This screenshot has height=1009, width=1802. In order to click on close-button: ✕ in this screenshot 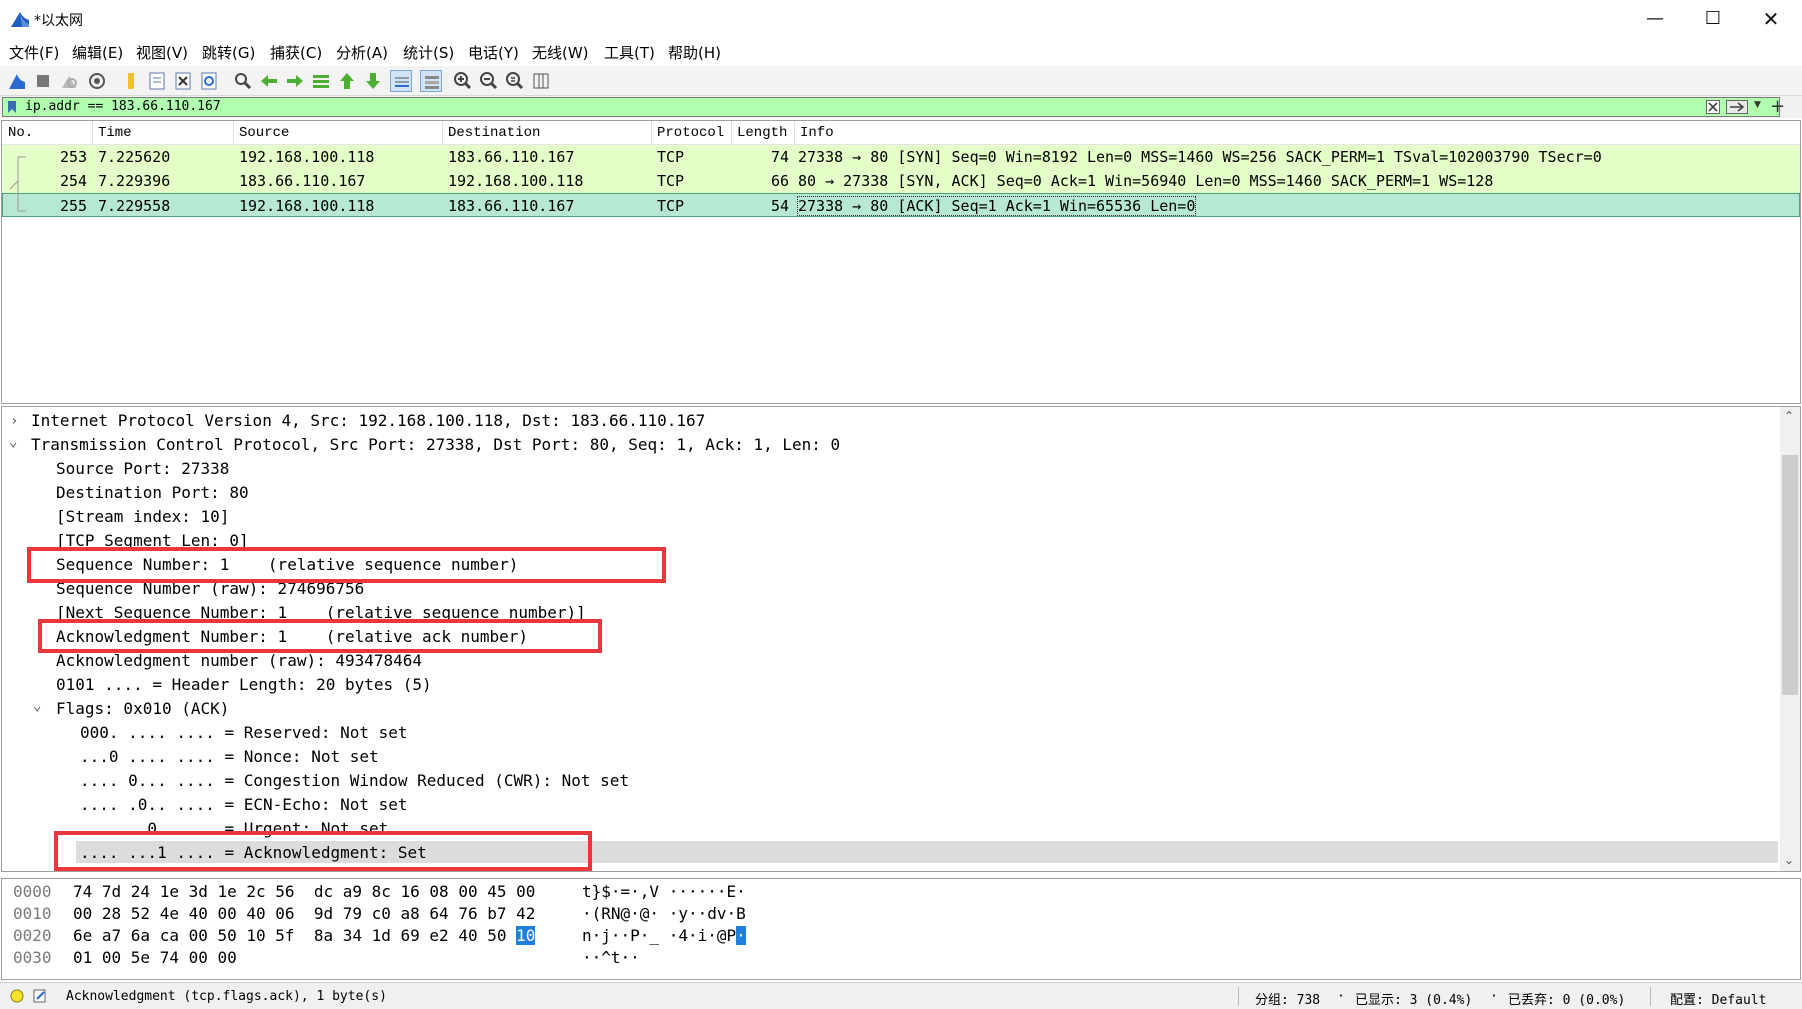, I will do `click(1771, 19)`.